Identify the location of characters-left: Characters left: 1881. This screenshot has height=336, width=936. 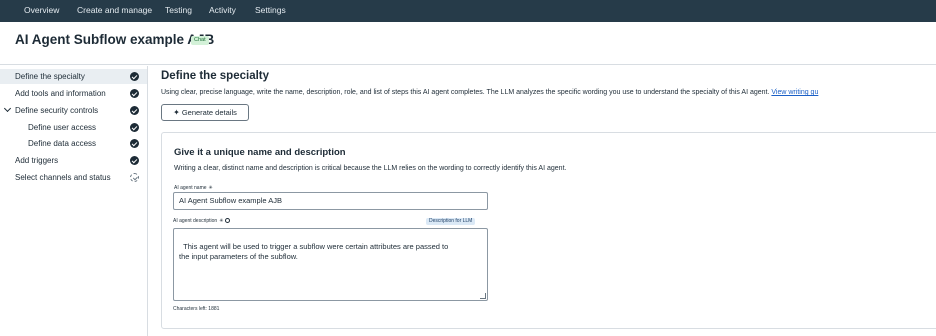
(196, 309).